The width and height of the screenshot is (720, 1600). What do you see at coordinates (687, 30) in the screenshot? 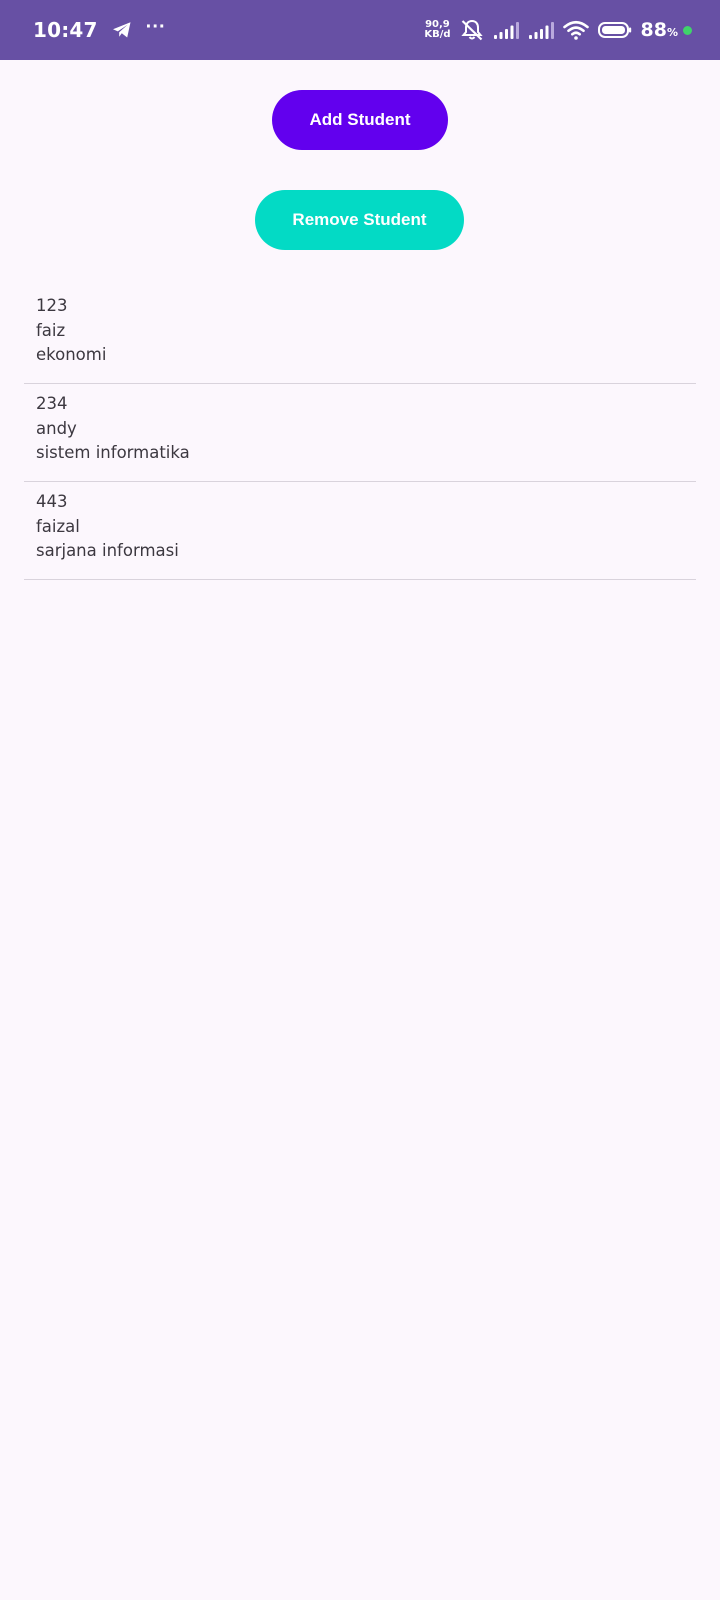
I see `charging-dot-icon` at bounding box center [687, 30].